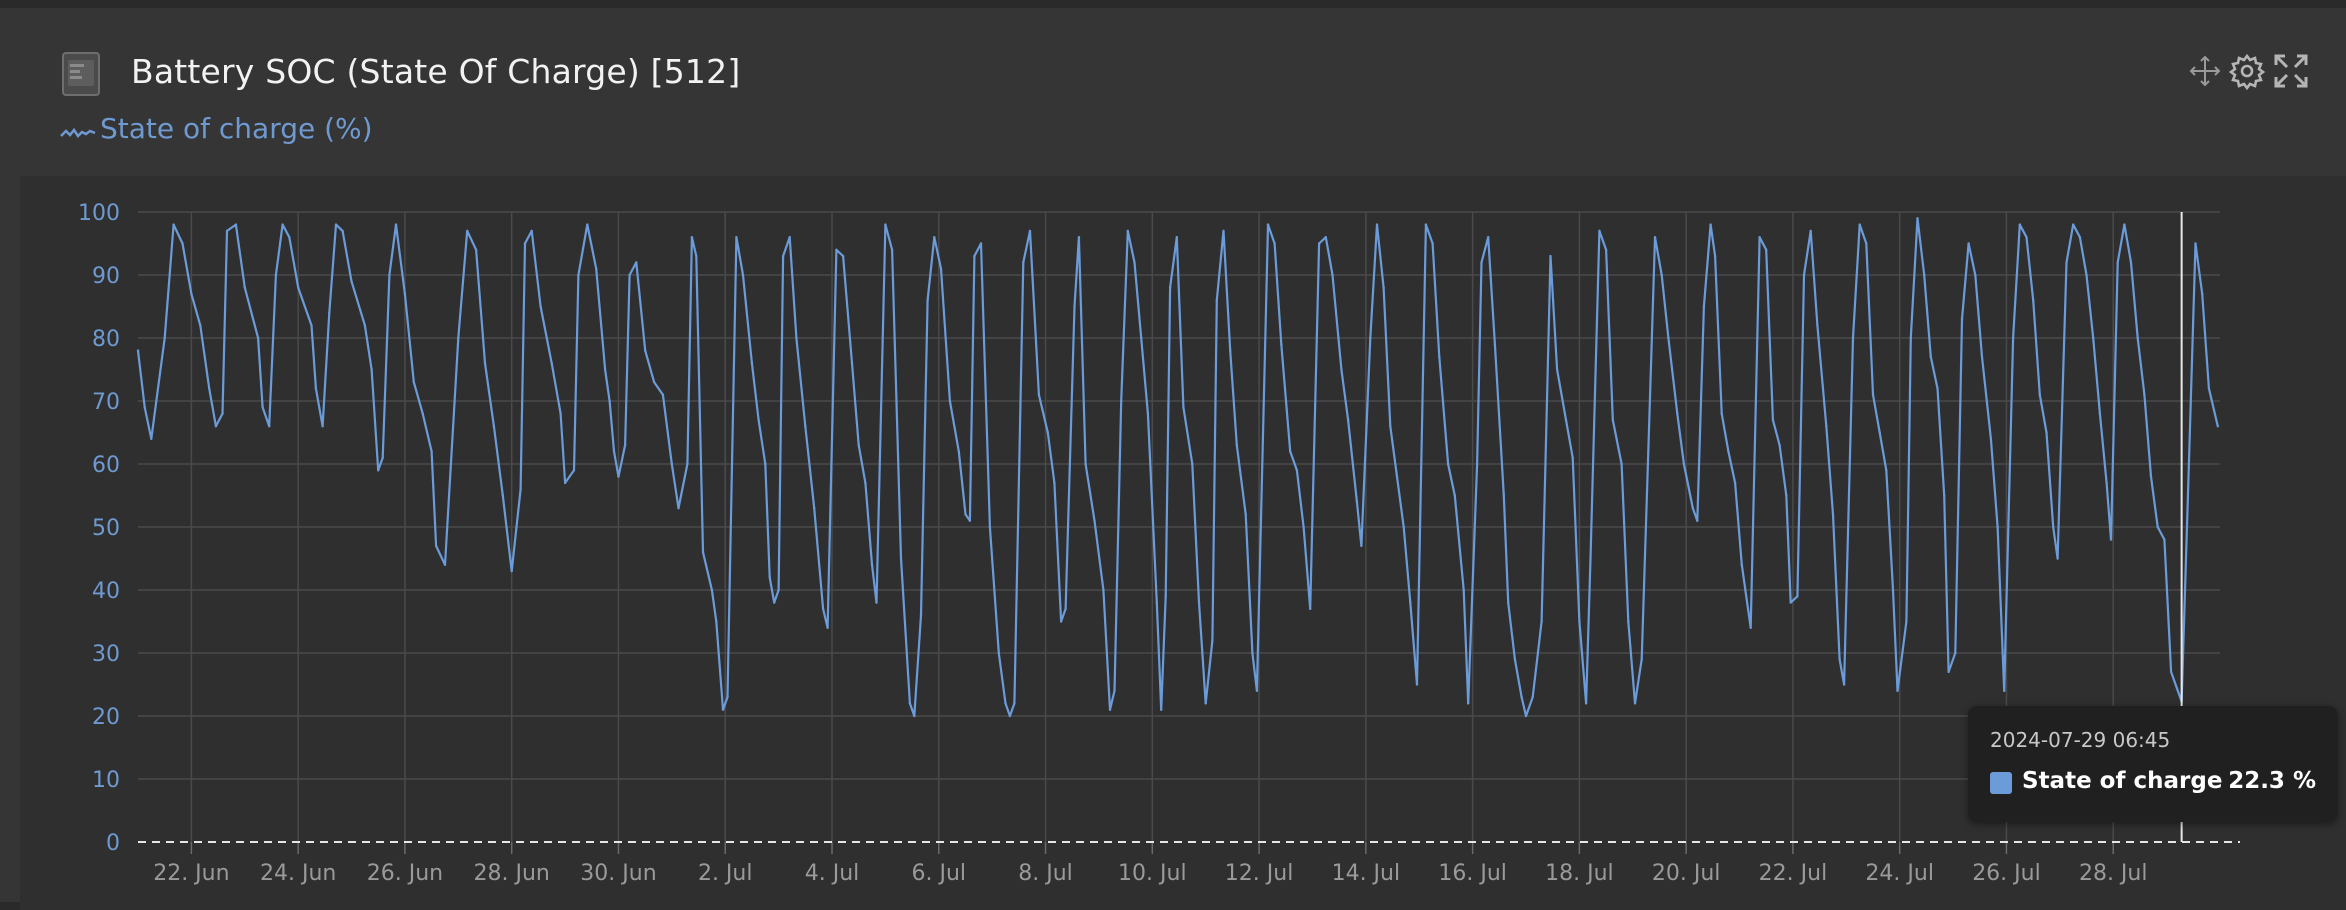 This screenshot has height=910, width=2346. I want to click on tooltip-swatch, so click(2001, 783).